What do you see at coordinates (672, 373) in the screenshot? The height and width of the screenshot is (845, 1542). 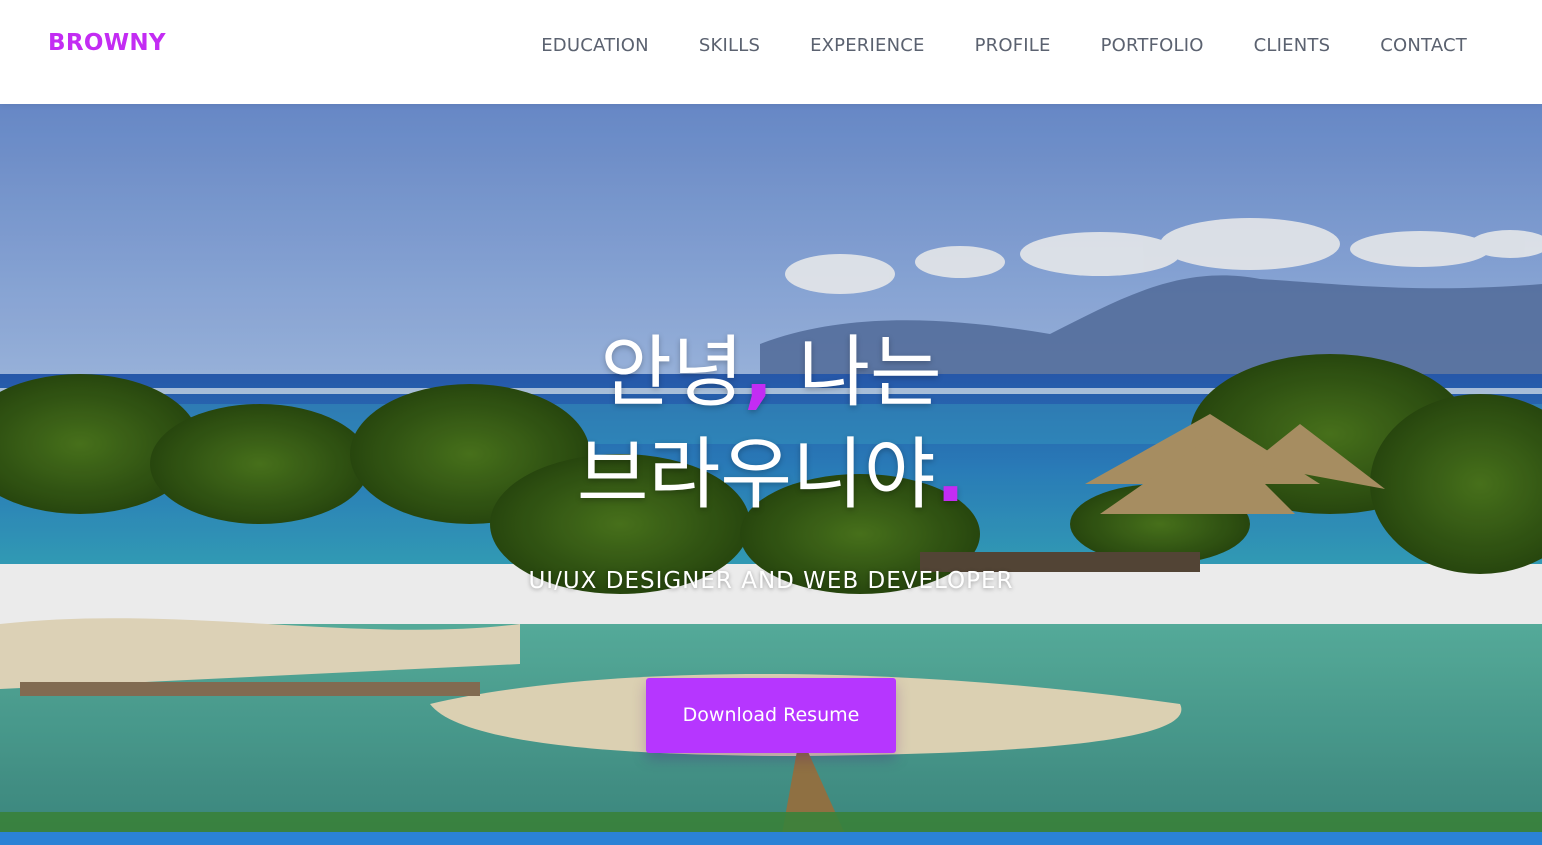 I see `greeting-line1-a: 안녕` at bounding box center [672, 373].